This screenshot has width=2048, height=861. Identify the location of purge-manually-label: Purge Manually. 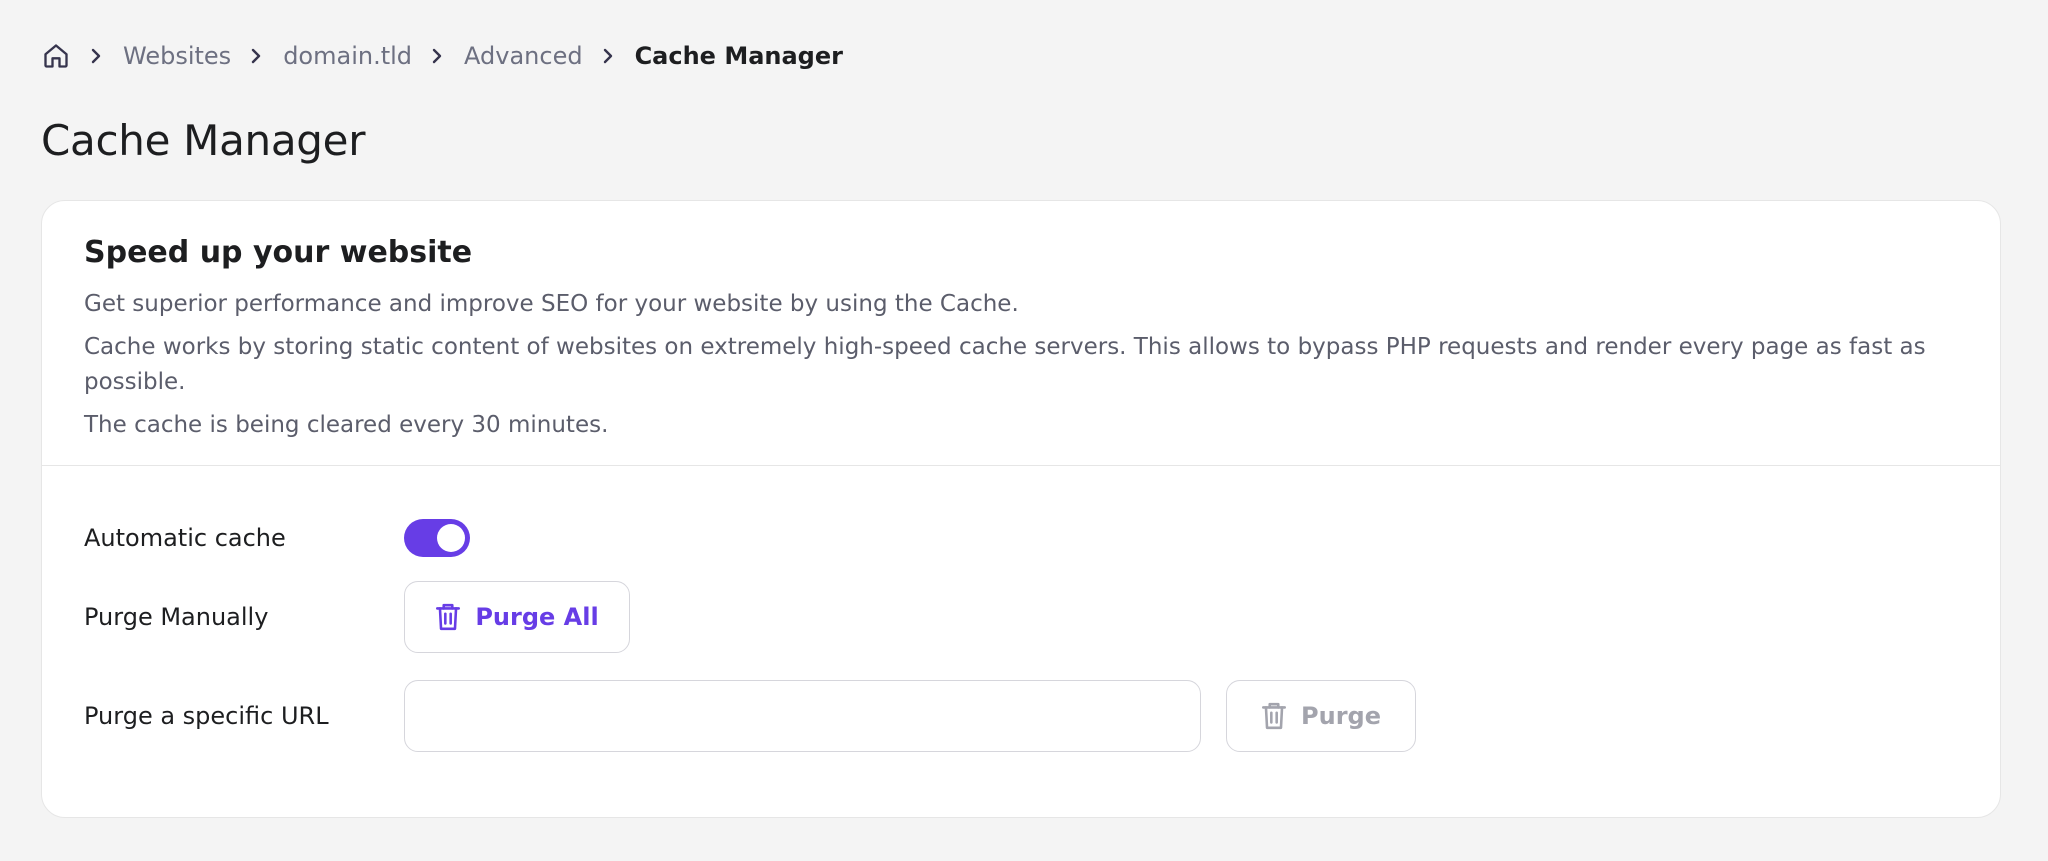
(176, 617).